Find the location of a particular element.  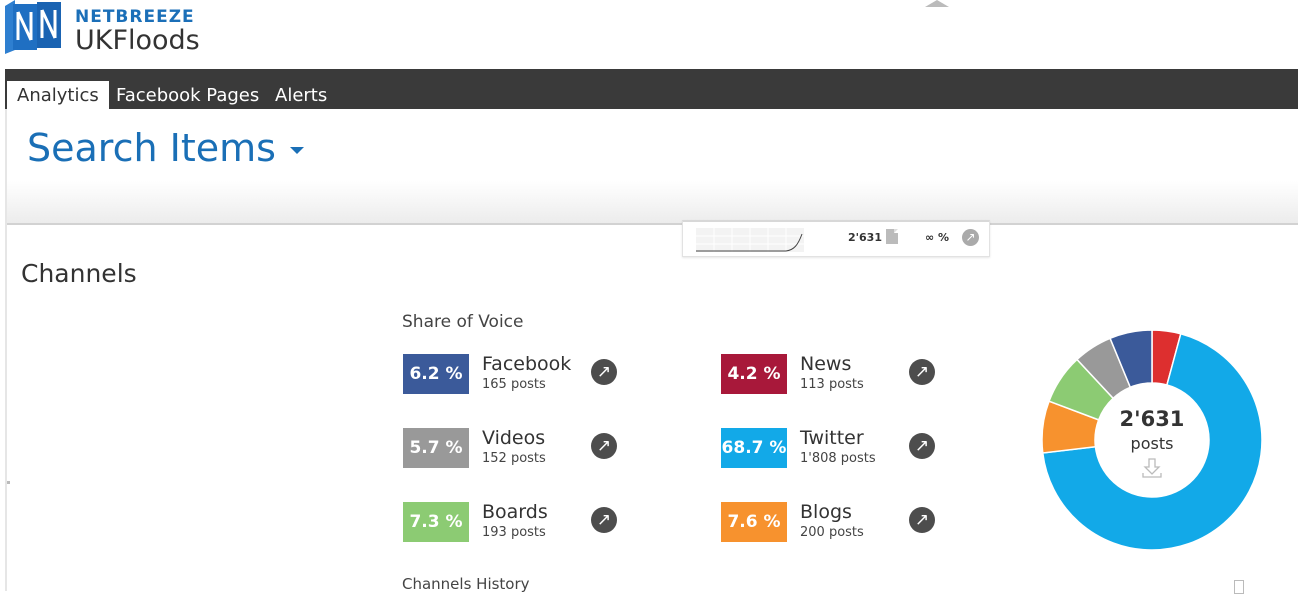

donut-label: posts is located at coordinates (1152, 443).